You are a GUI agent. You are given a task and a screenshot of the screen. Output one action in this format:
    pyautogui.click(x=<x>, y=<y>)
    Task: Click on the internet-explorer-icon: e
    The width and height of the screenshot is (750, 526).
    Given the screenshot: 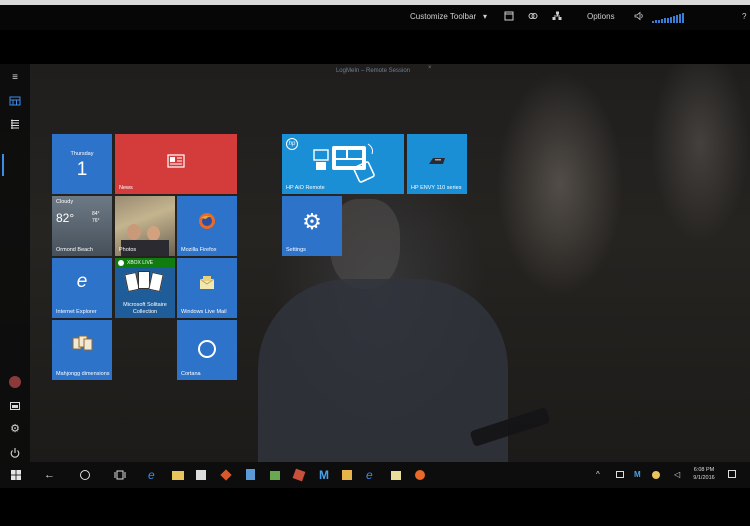 What is the action you would take?
    pyautogui.click(x=82, y=281)
    